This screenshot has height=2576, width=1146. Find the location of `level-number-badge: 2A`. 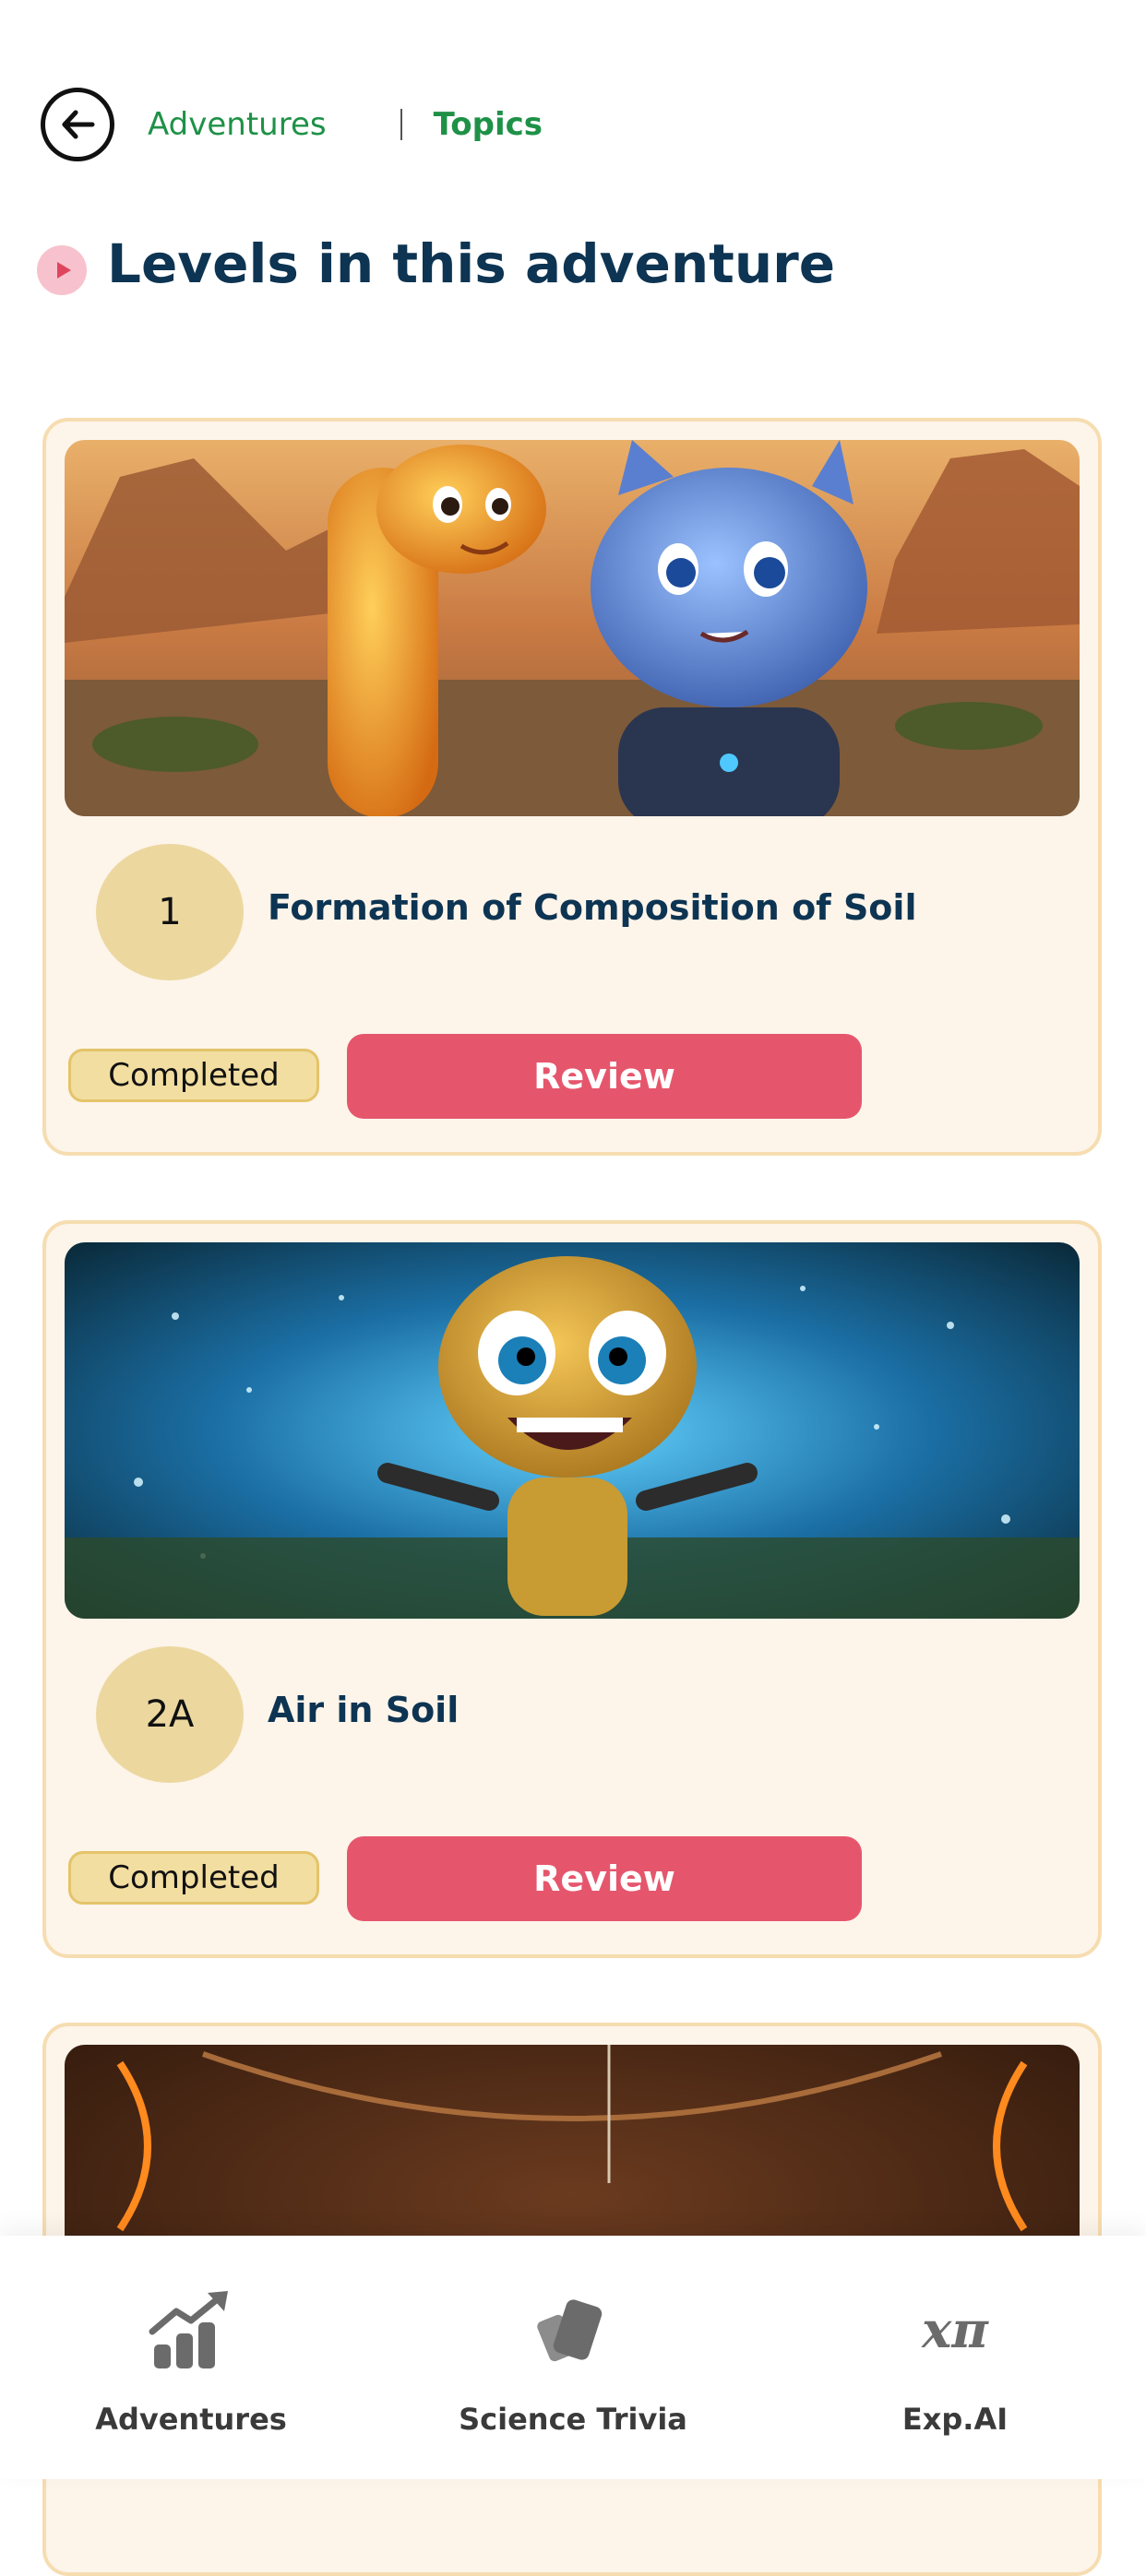

level-number-badge: 2A is located at coordinates (170, 1714).